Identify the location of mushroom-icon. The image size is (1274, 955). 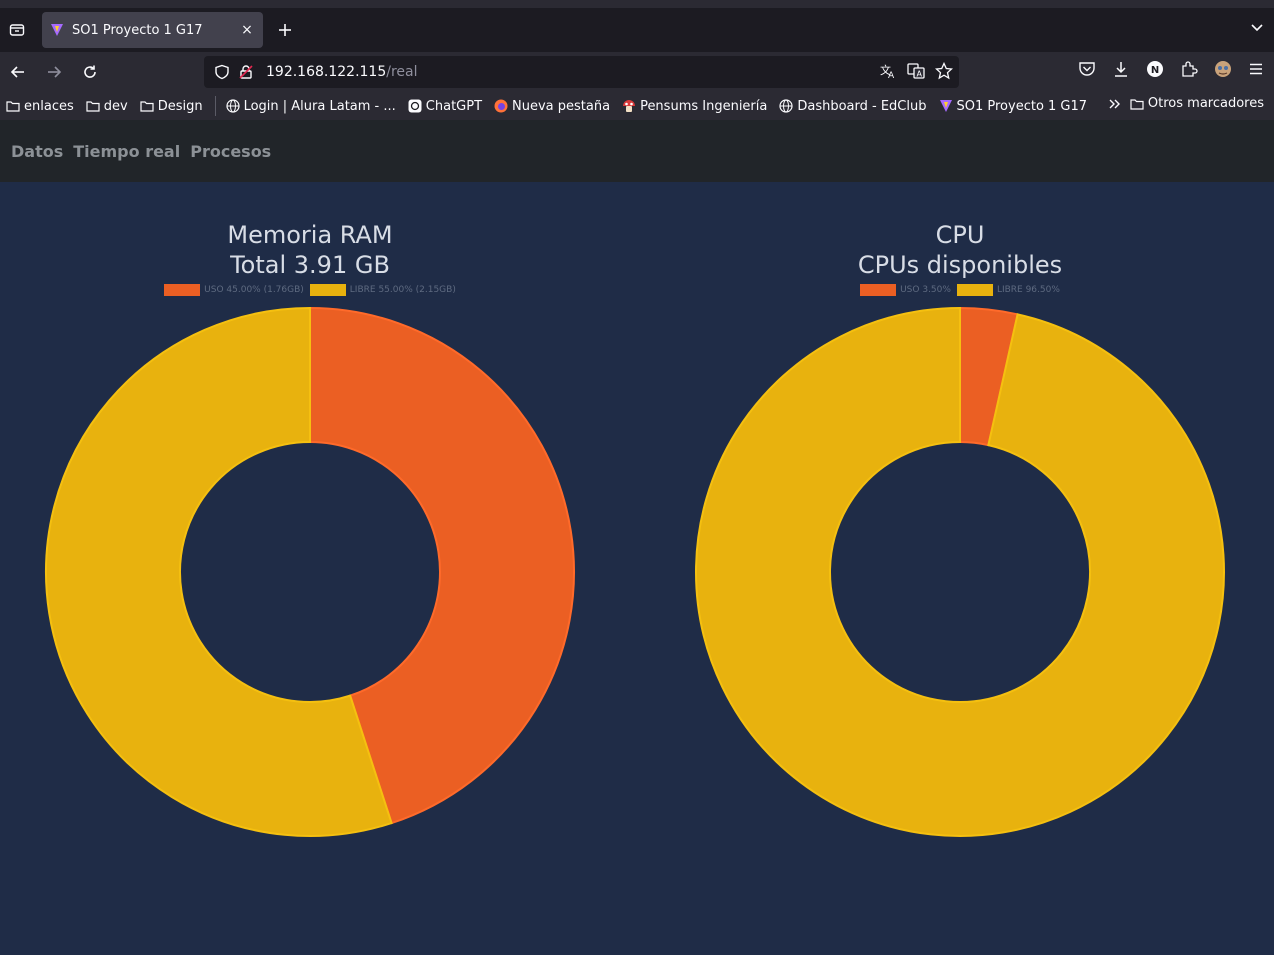
(629, 106).